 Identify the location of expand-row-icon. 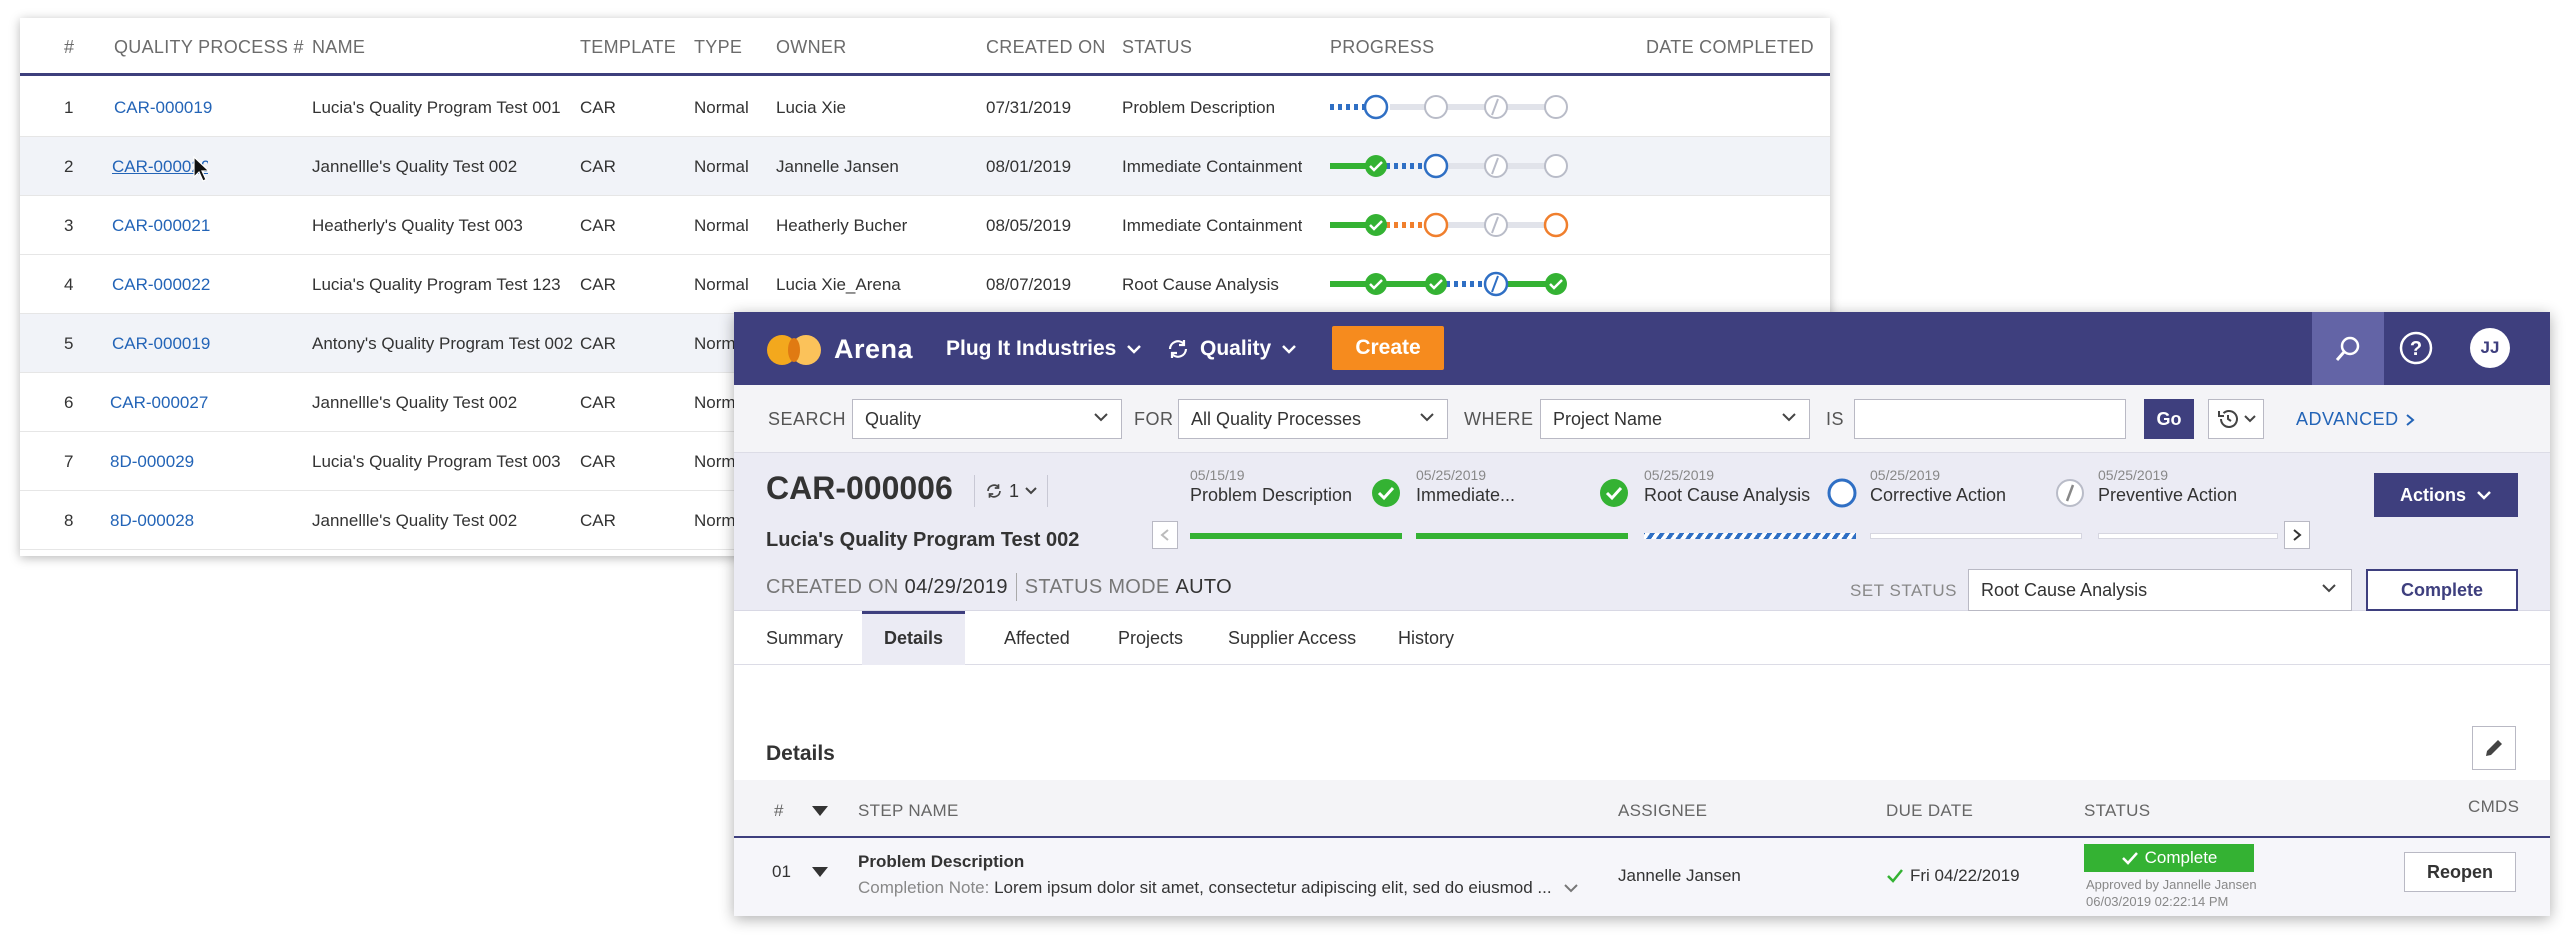
(820, 872).